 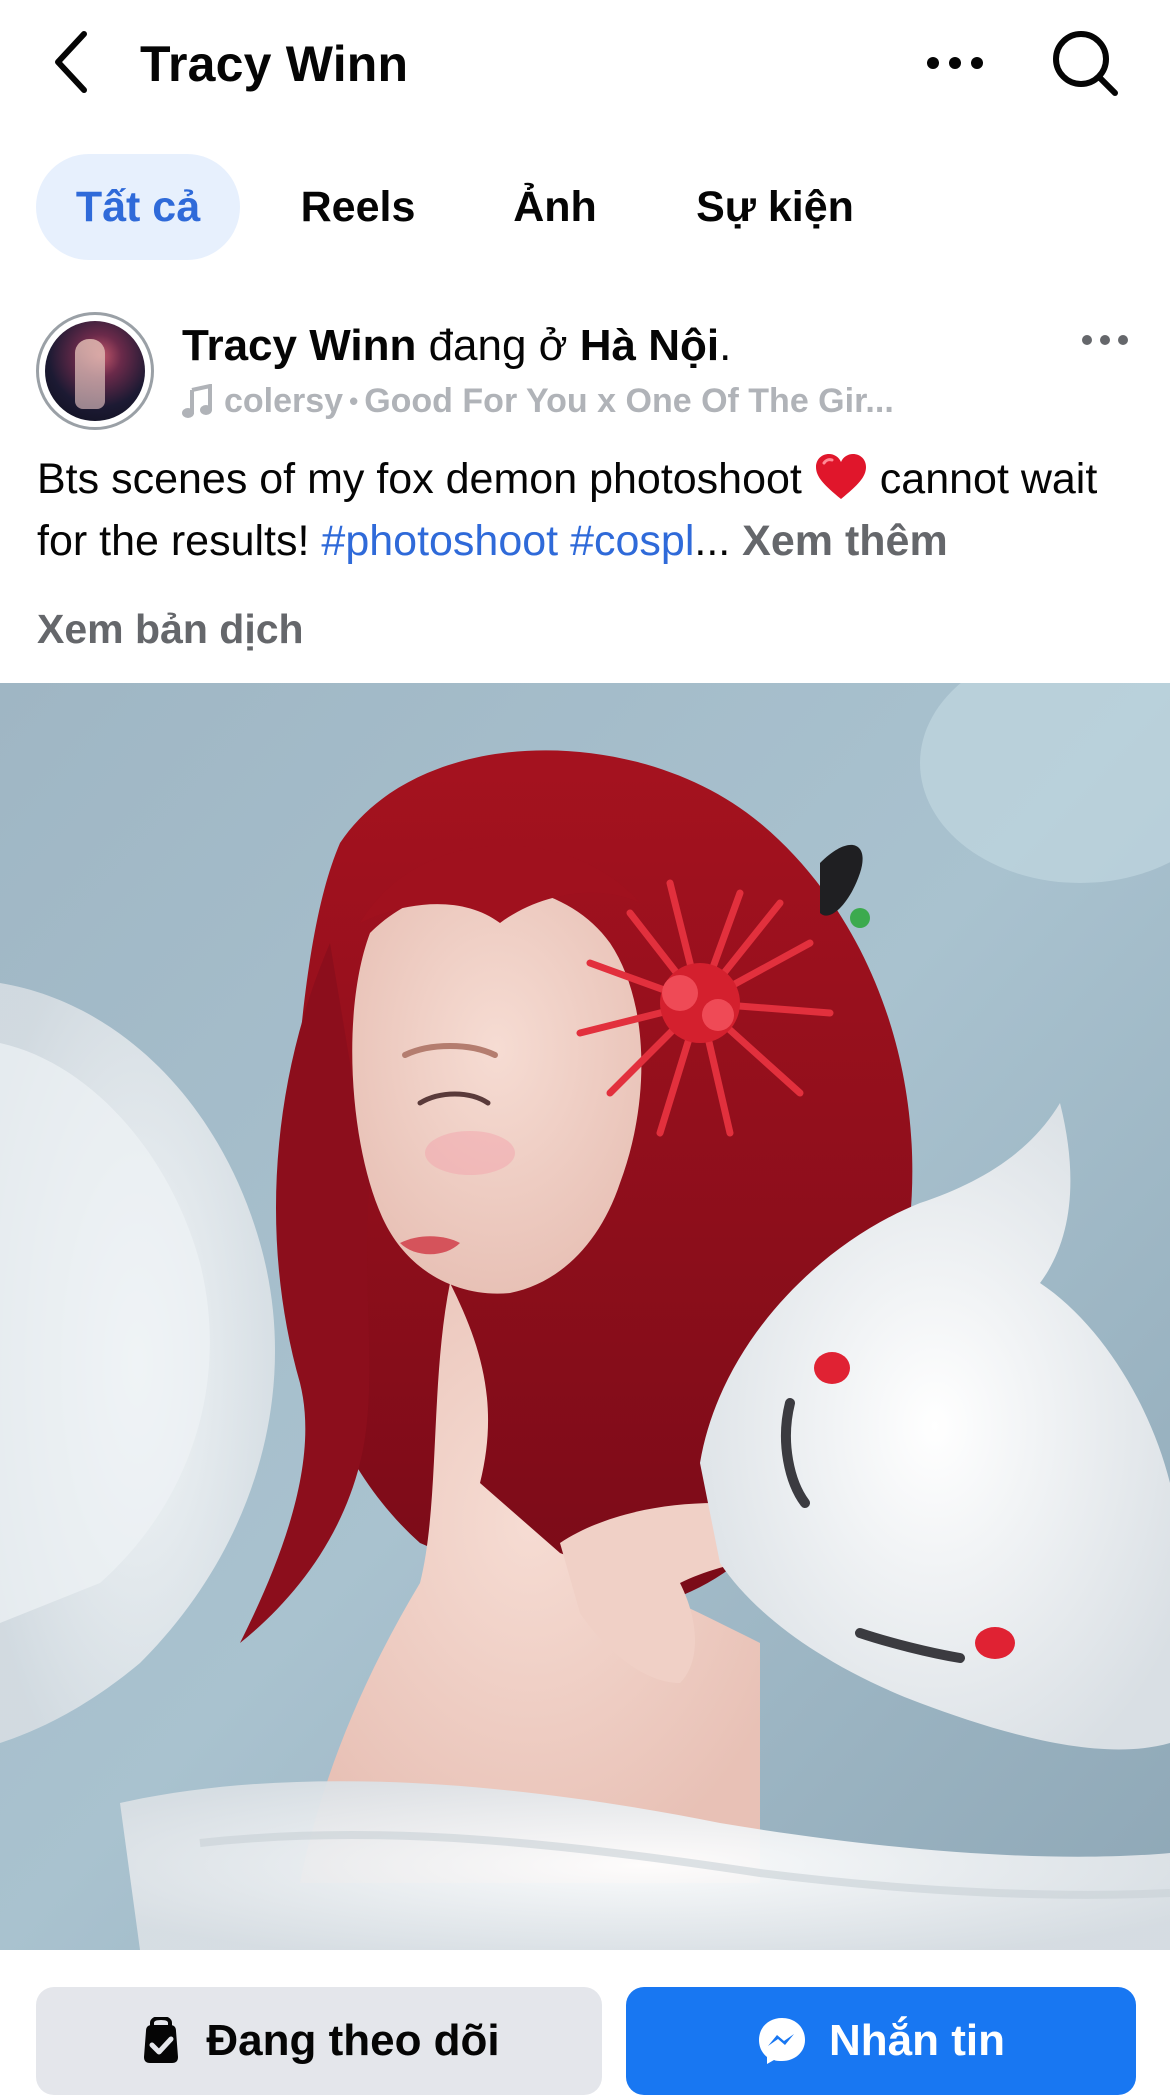 I want to click on following-label: Đang theo dõi, so click(x=353, y=2040).